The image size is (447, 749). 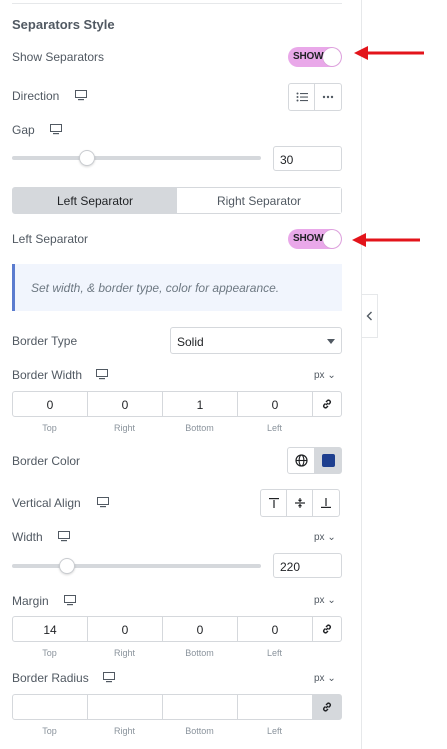 I want to click on show-separators-toggle: SHOW, so click(x=315, y=57).